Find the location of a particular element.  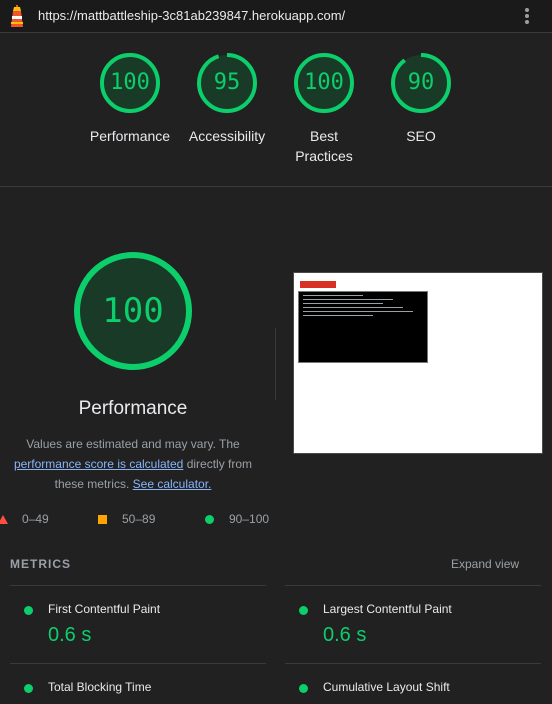

see-calculator-link: See calculator. is located at coordinates (172, 484).